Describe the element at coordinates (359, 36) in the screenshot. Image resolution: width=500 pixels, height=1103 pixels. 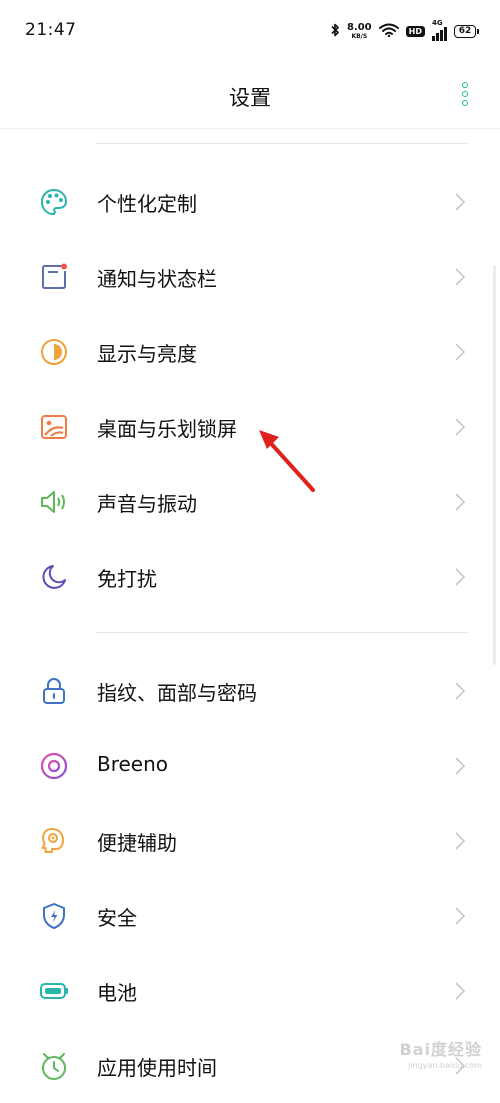
I see `network-speed-unit: KB/S` at that location.